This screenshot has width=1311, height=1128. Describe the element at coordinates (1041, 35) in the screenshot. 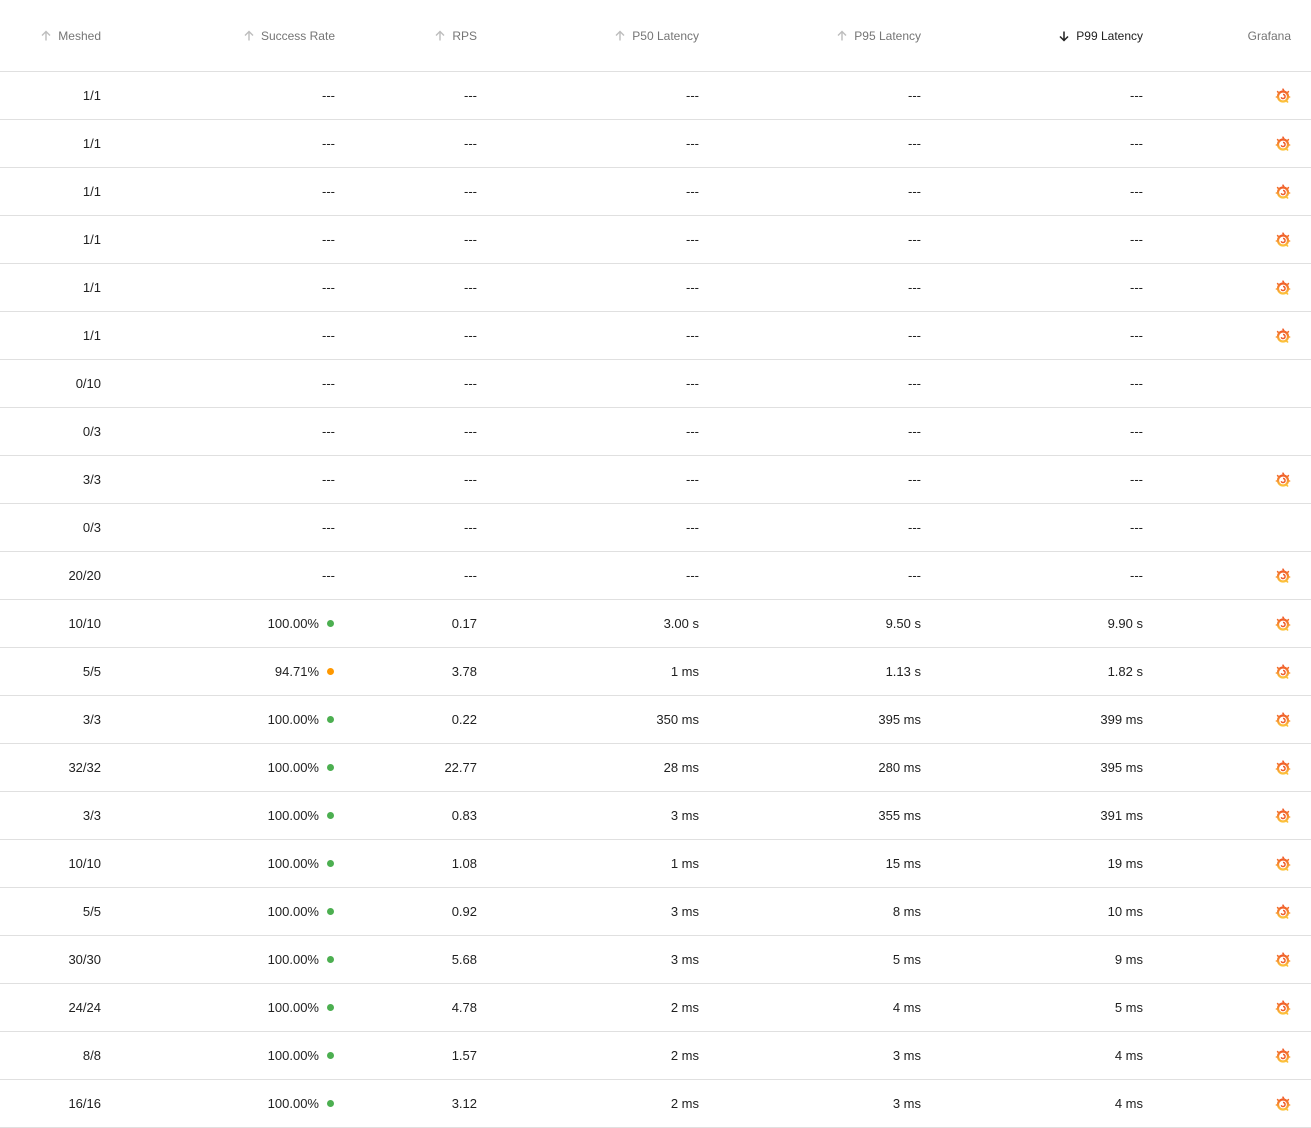

I see `column-header-p99-latency: P99 Latency` at that location.